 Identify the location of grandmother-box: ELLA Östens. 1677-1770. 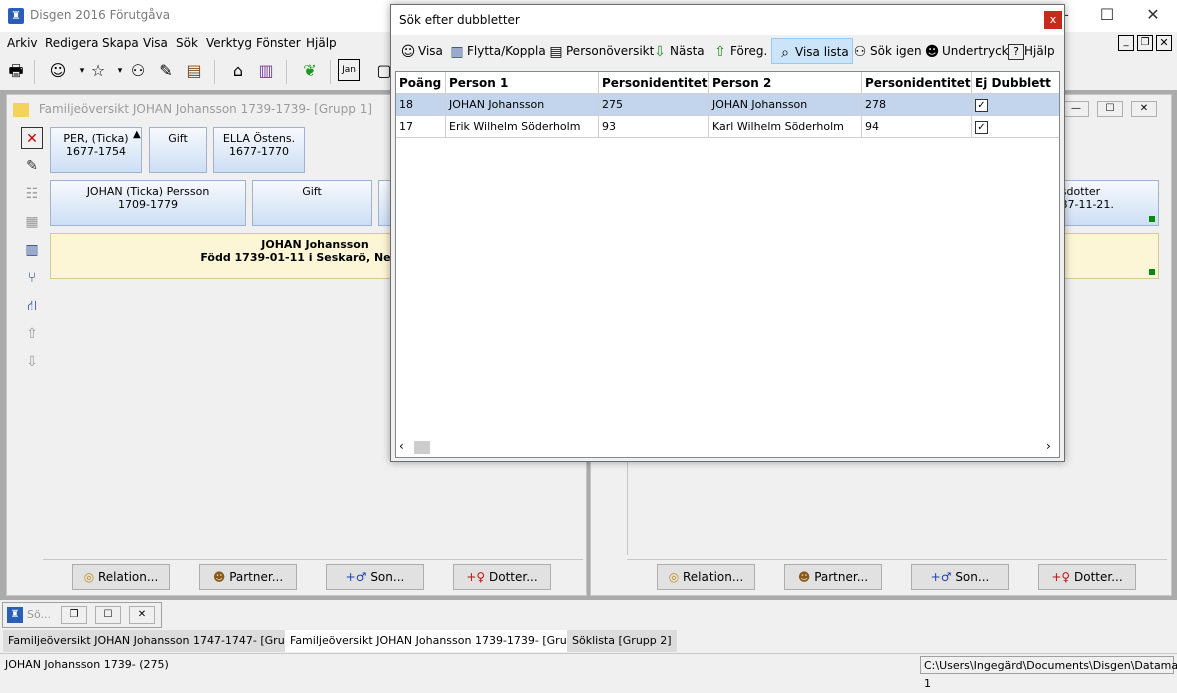
(259, 150).